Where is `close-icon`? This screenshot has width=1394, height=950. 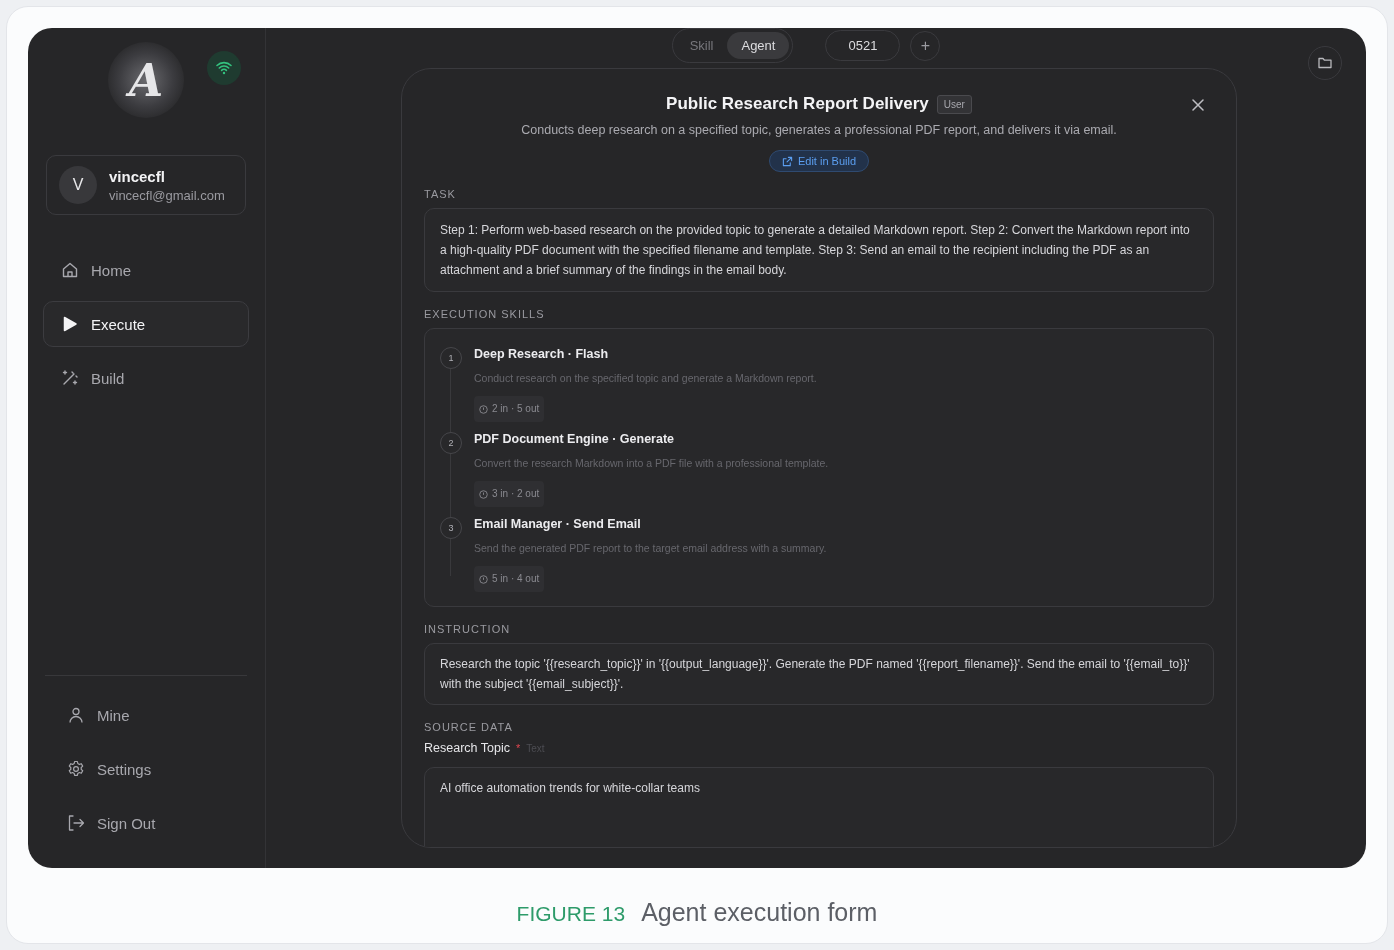
close-icon is located at coordinates (1198, 105).